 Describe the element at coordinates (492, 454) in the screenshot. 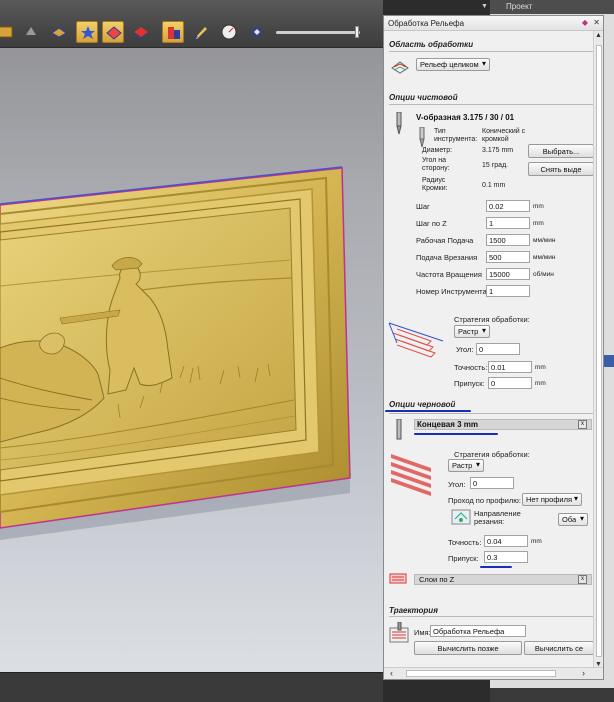

I see `rough-strategy-label: Стратегия обработки:` at that location.